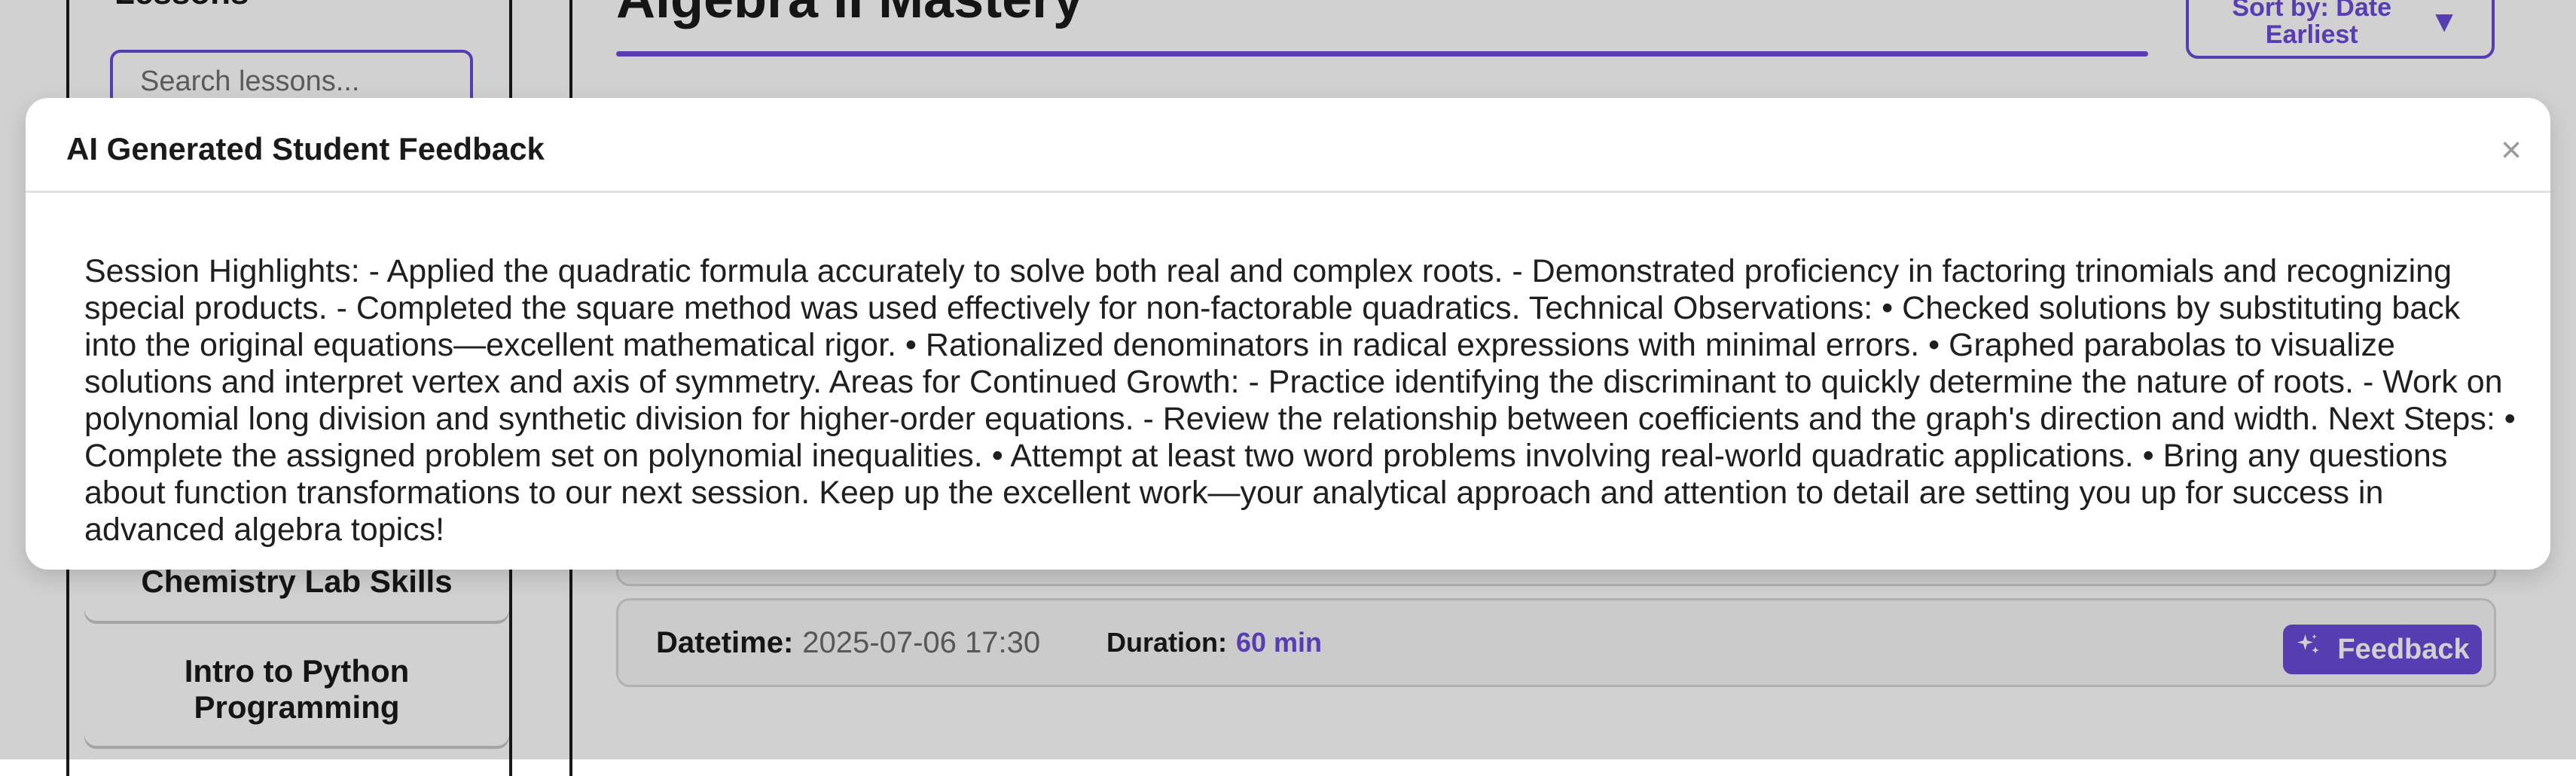 The width and height of the screenshot is (2576, 776). What do you see at coordinates (306, 149) in the screenshot?
I see `modal-title: AI Generated Student Feedback` at bounding box center [306, 149].